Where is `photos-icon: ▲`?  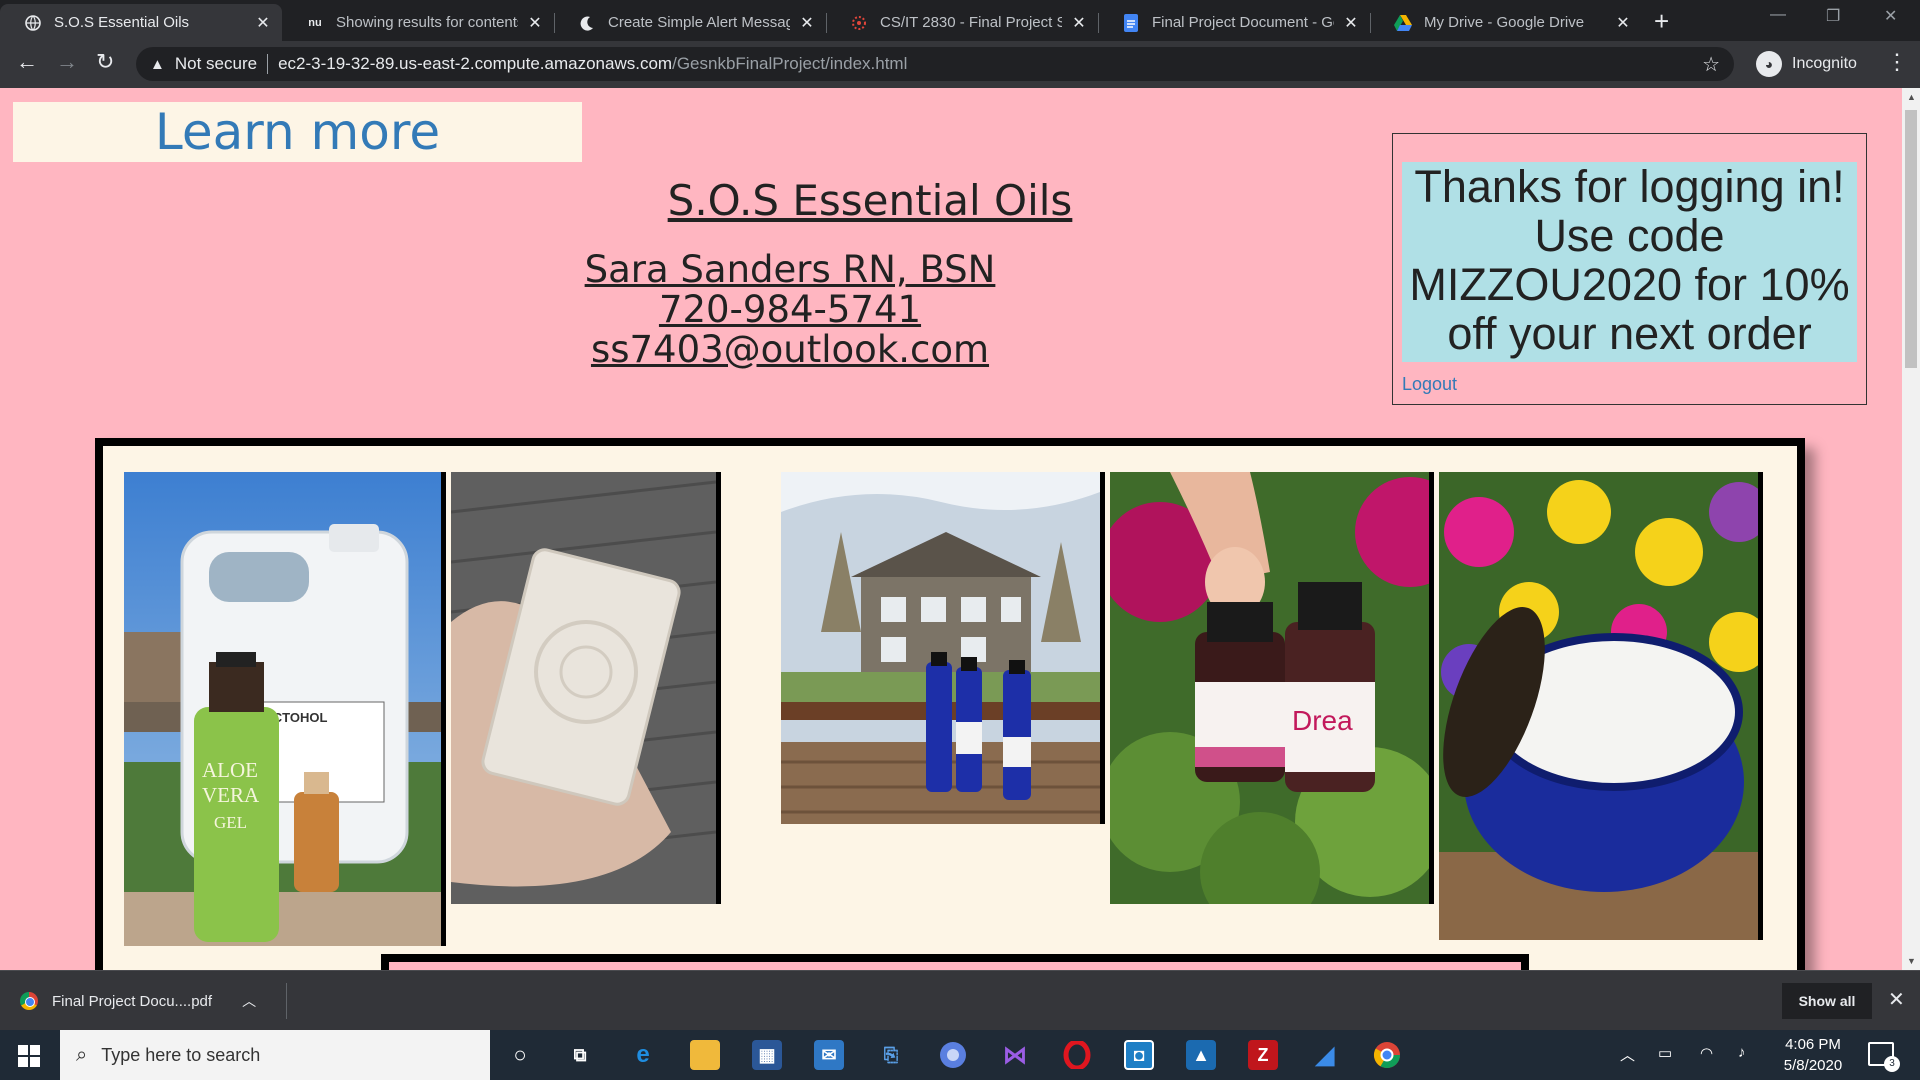 photos-icon: ▲ is located at coordinates (1201, 1055).